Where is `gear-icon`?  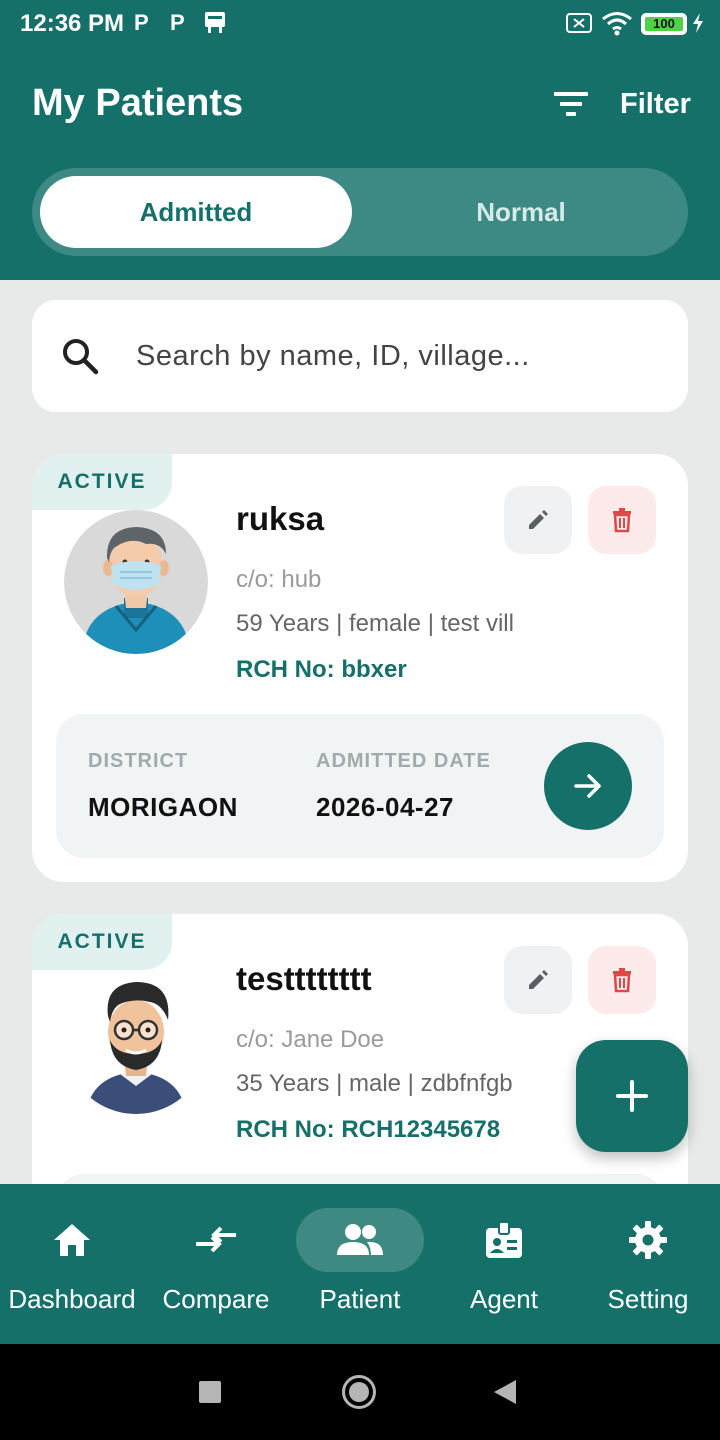 gear-icon is located at coordinates (648, 1240).